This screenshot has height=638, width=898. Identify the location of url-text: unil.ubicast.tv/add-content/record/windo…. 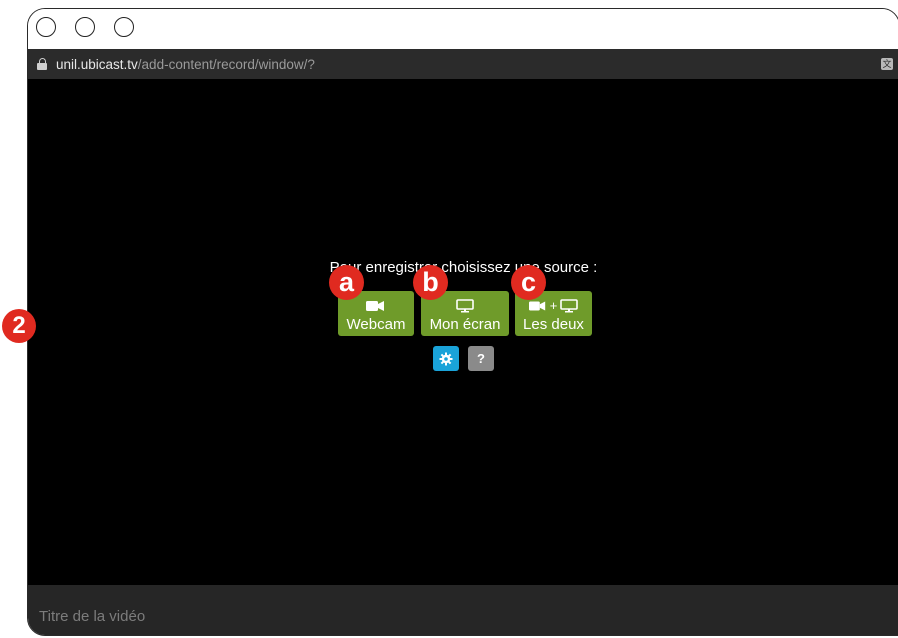
(185, 64).